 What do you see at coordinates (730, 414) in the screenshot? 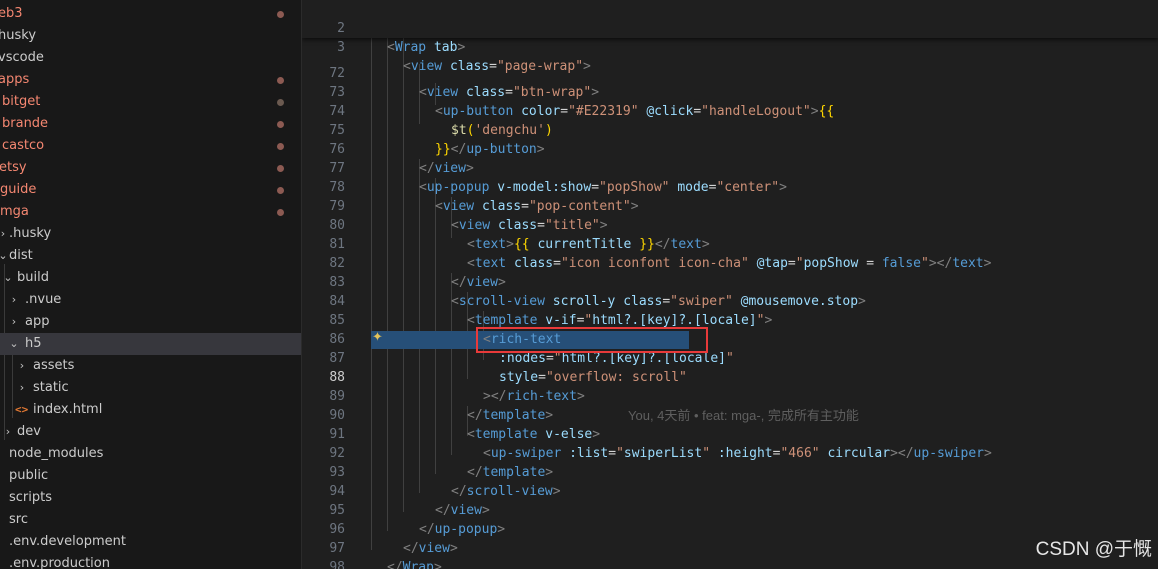
I see `code-line: 90 <template v-else>` at bounding box center [730, 414].